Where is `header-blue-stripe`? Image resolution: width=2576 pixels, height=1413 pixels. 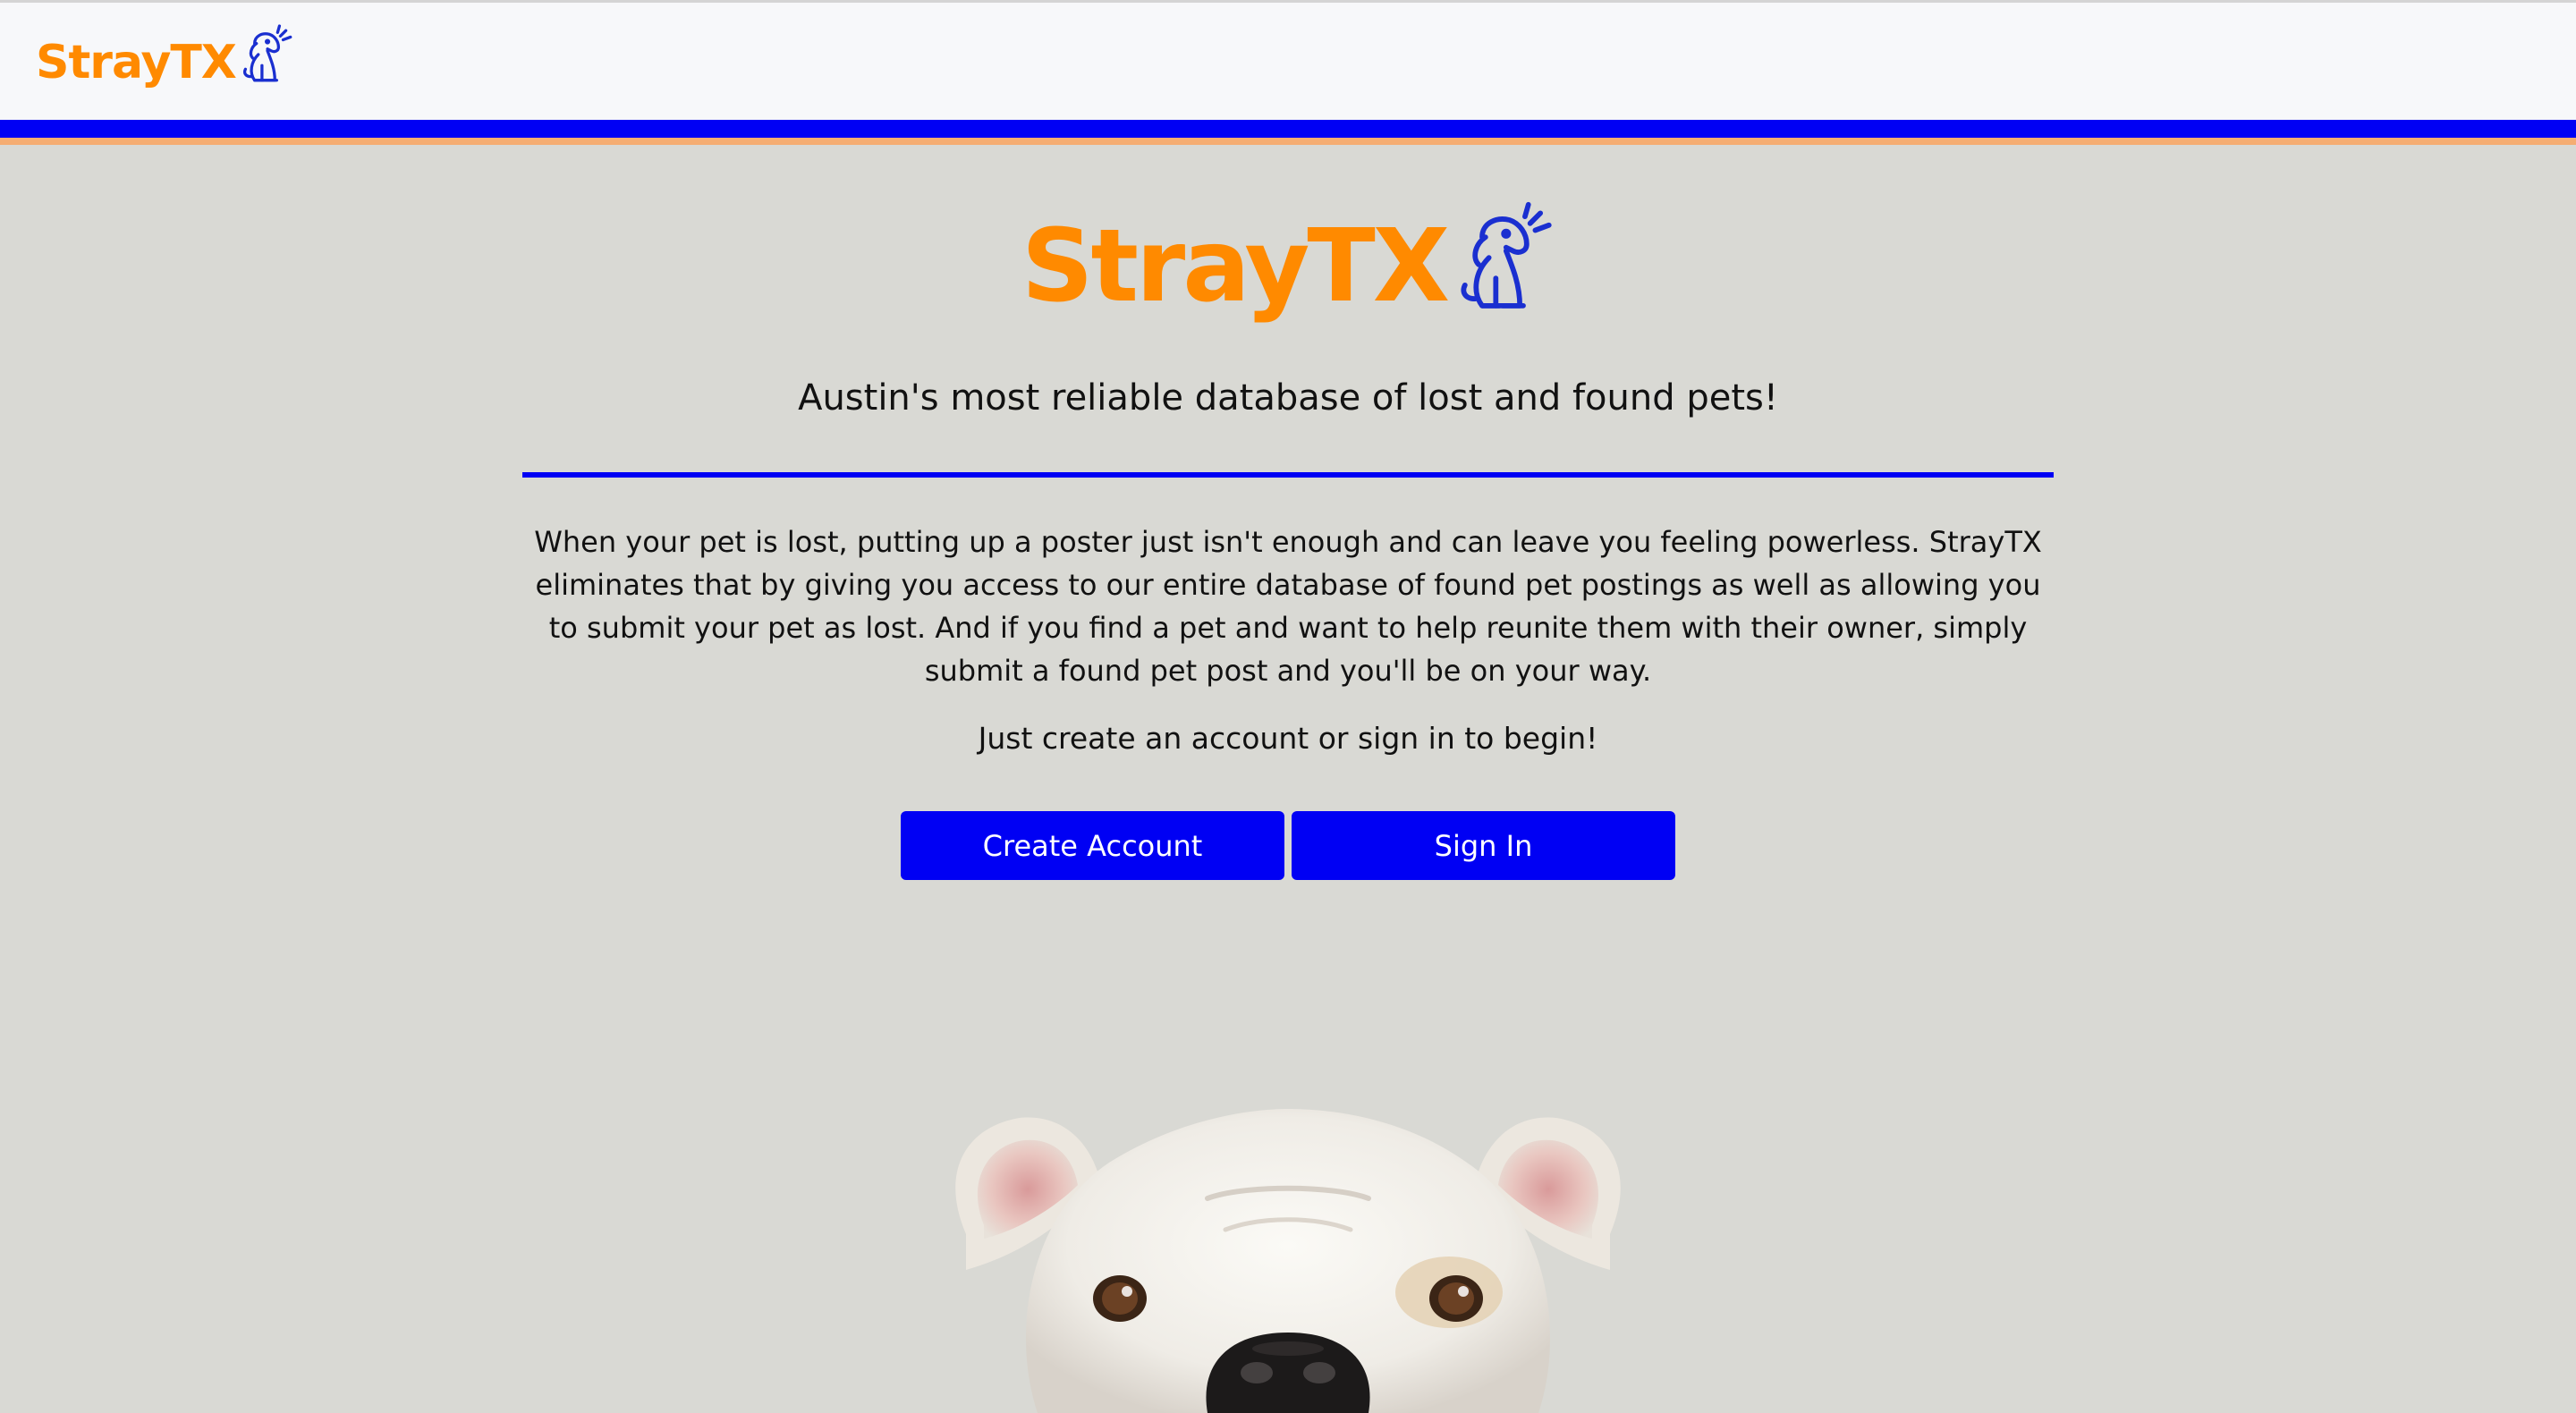
header-blue-stripe is located at coordinates (1288, 129).